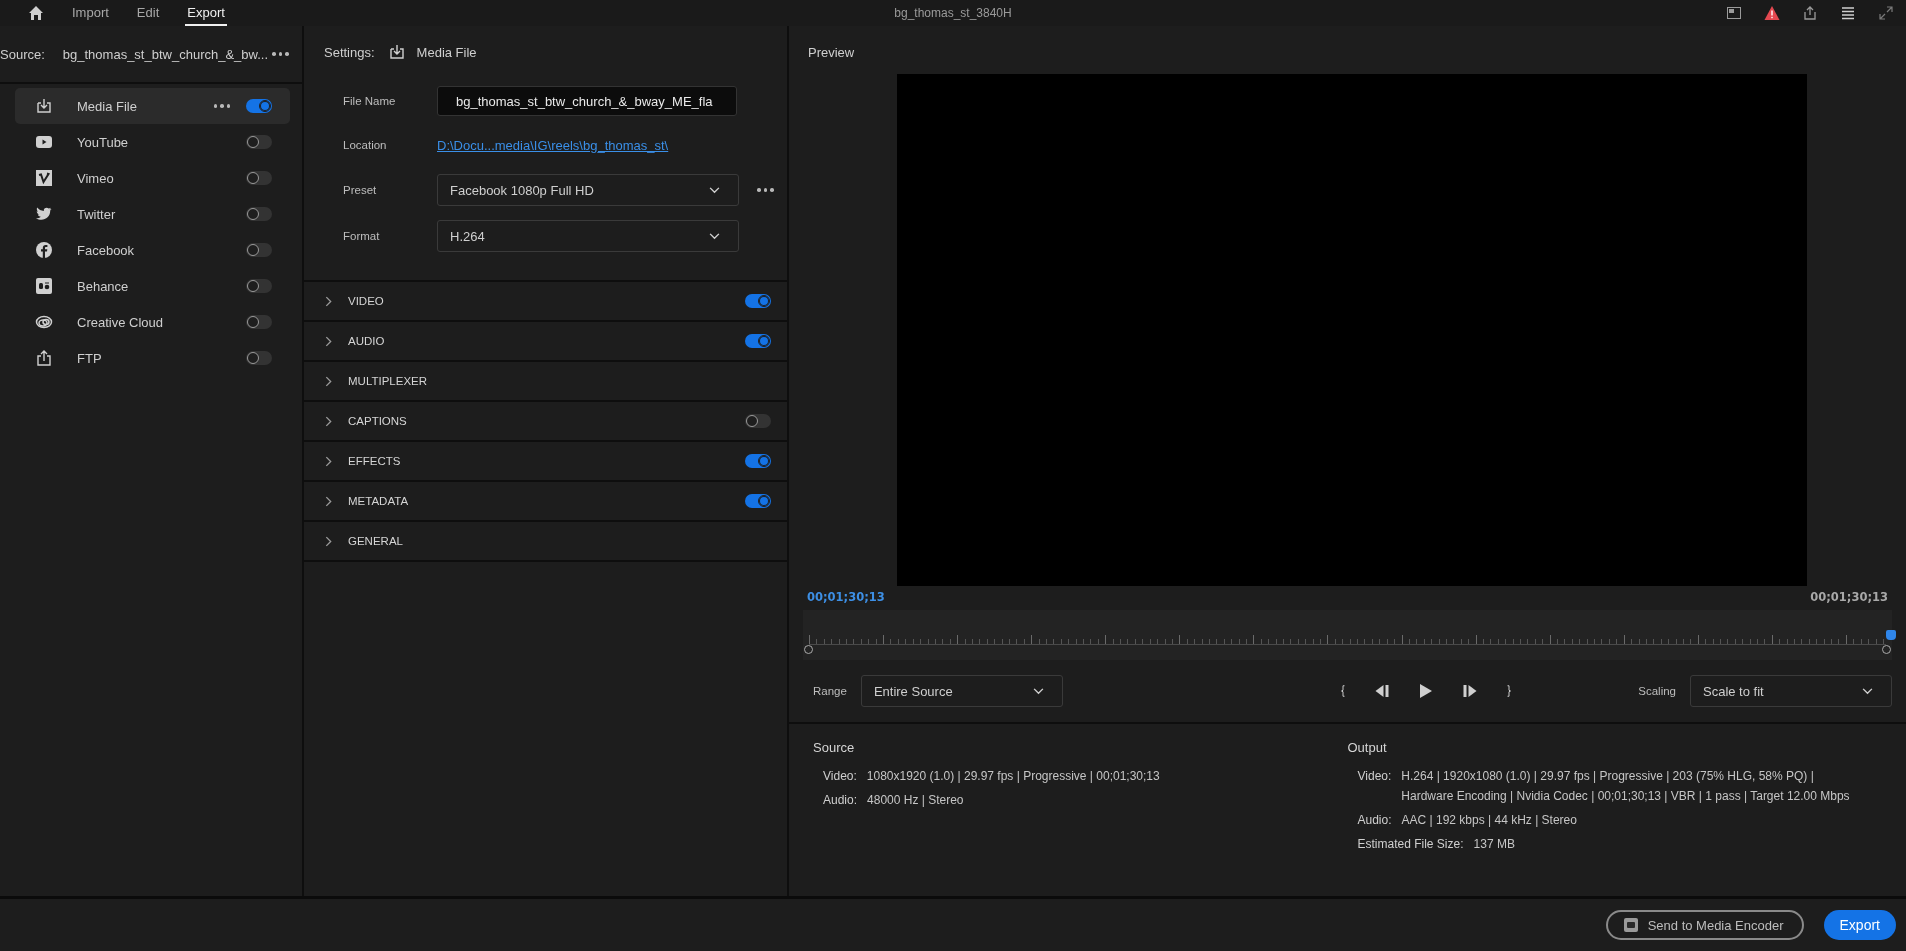  I want to click on settings-label: Settings:, so click(349, 52).